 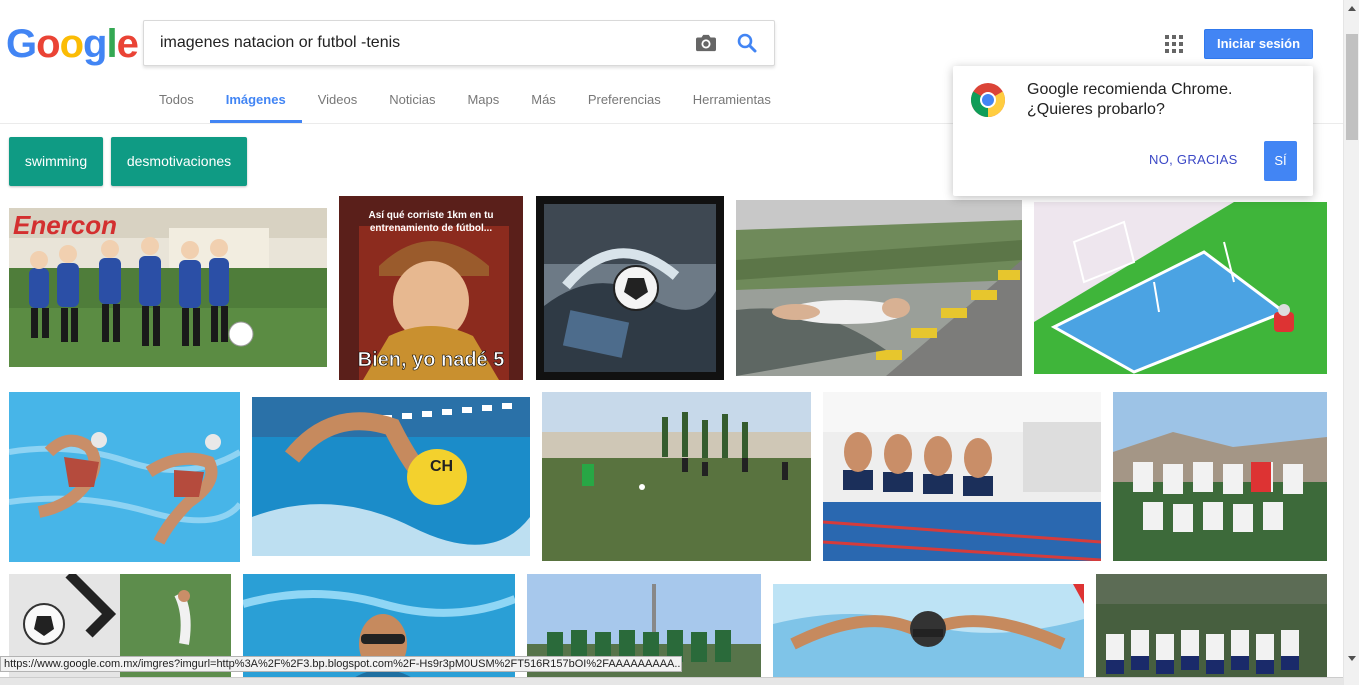 What do you see at coordinates (1130, 89) in the screenshot?
I see `chrome-promo-line1: Google recomienda Chrome.` at bounding box center [1130, 89].